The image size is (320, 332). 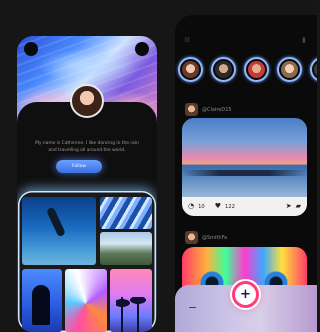 I want to click on gallery-tile-mountain-road, so click(x=126, y=248).